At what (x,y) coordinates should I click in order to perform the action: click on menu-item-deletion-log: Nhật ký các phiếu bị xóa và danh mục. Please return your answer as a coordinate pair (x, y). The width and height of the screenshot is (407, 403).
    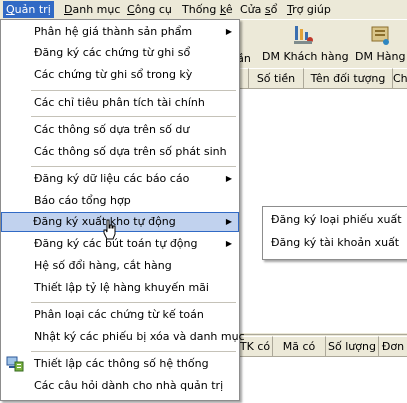
    Looking at the image, I should click on (123, 337).